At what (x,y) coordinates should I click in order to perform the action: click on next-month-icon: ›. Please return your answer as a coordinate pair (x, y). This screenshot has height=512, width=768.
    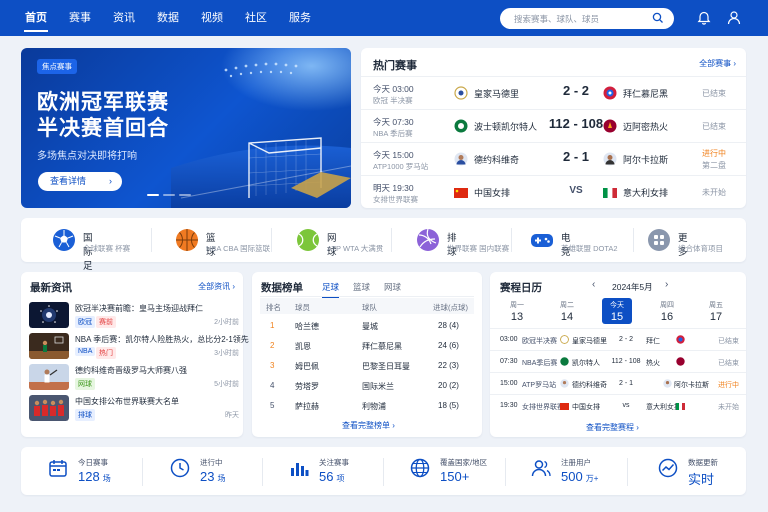
    Looking at the image, I should click on (666, 284).